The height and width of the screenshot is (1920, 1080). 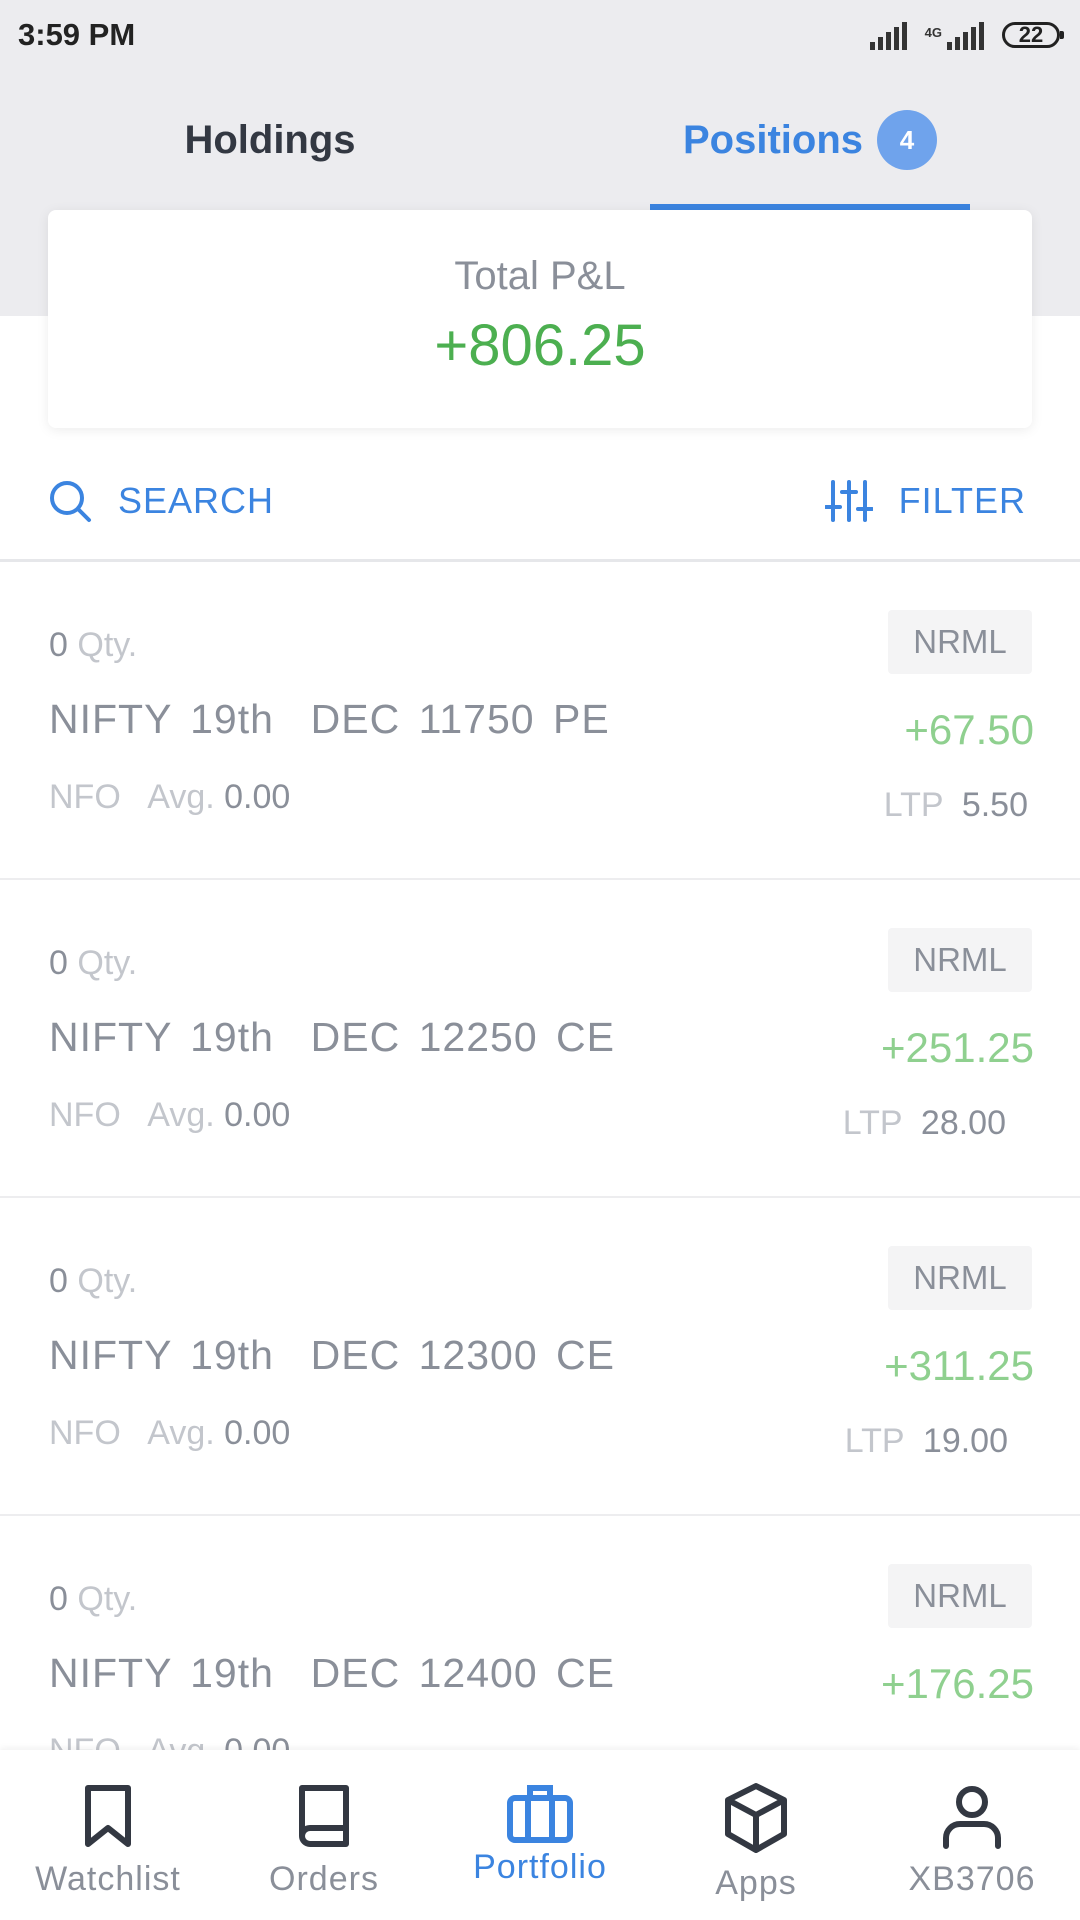 I want to click on nav-watchlist: Watchlist, so click(x=108, y=1835).